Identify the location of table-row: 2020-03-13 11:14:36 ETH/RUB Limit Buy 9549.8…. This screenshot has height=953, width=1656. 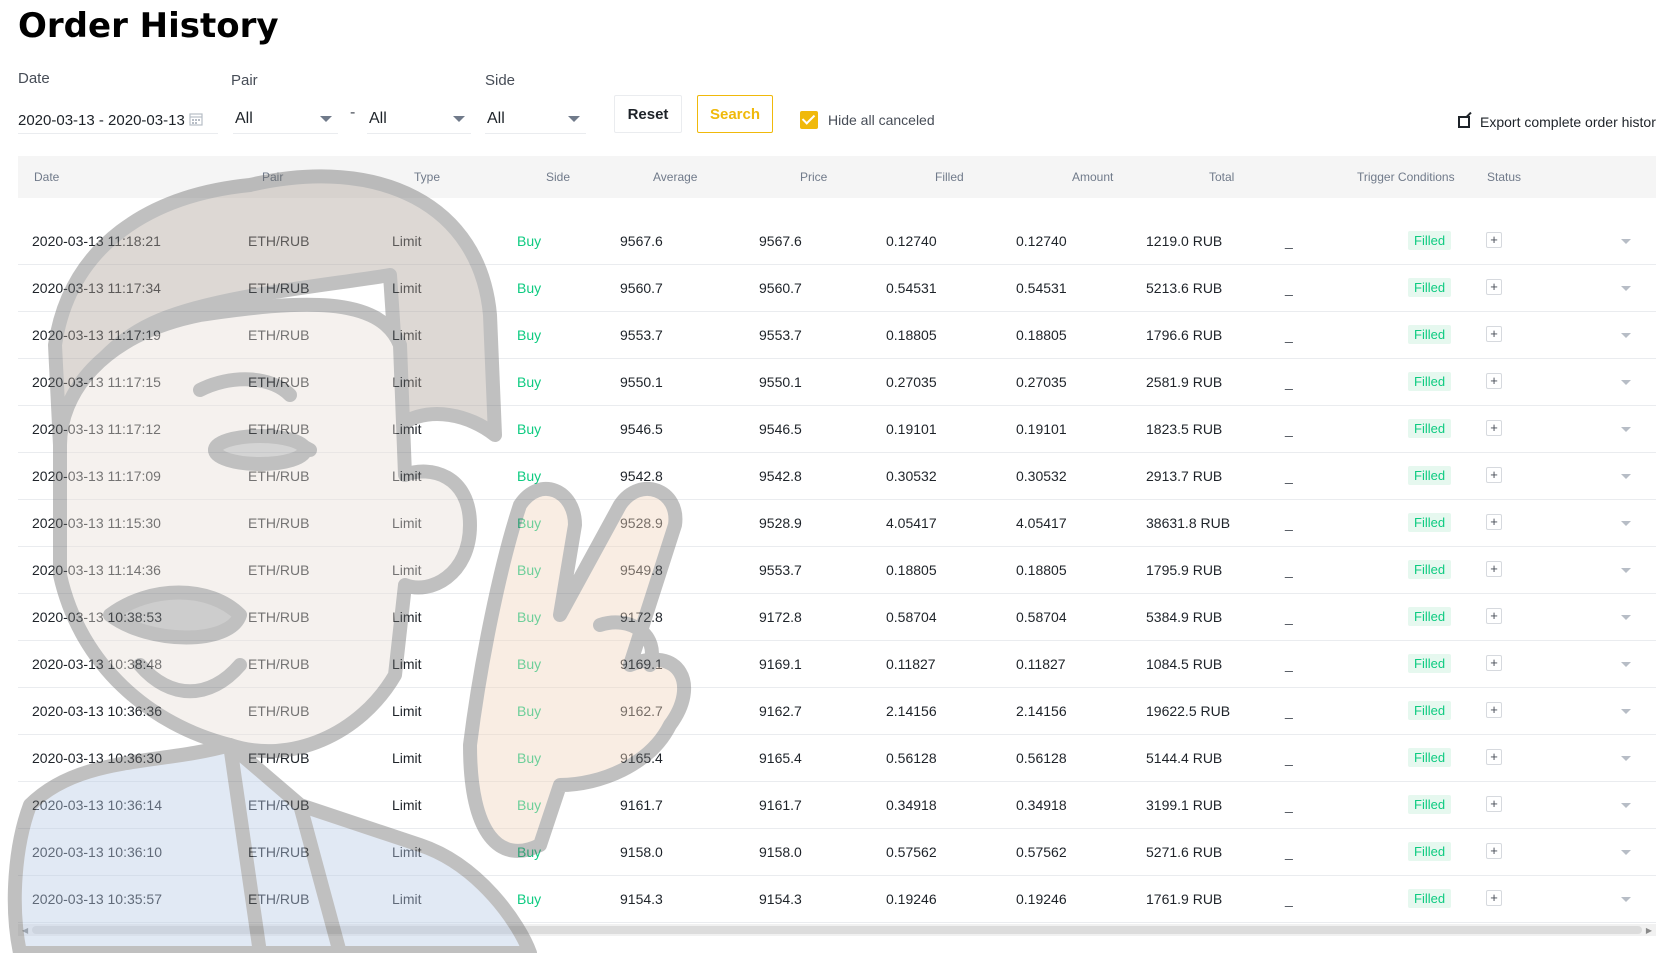
(837, 570).